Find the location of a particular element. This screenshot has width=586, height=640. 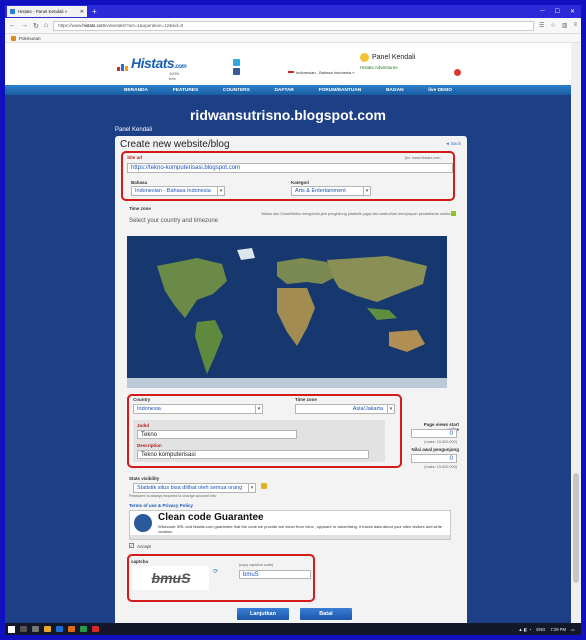

refresh-captcha-icon: ⟳ is located at coordinates (215, 571).